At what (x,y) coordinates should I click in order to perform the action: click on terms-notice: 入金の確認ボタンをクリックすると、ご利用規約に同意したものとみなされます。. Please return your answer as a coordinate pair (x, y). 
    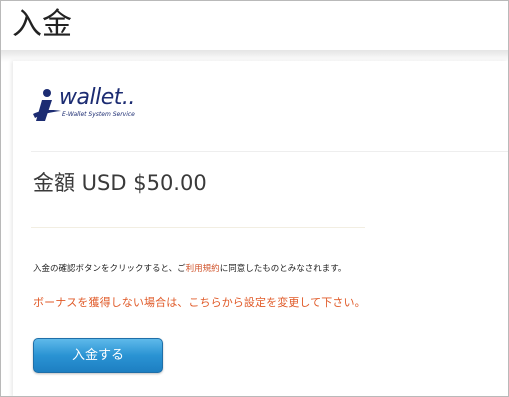
    Looking at the image, I should click on (203, 269).